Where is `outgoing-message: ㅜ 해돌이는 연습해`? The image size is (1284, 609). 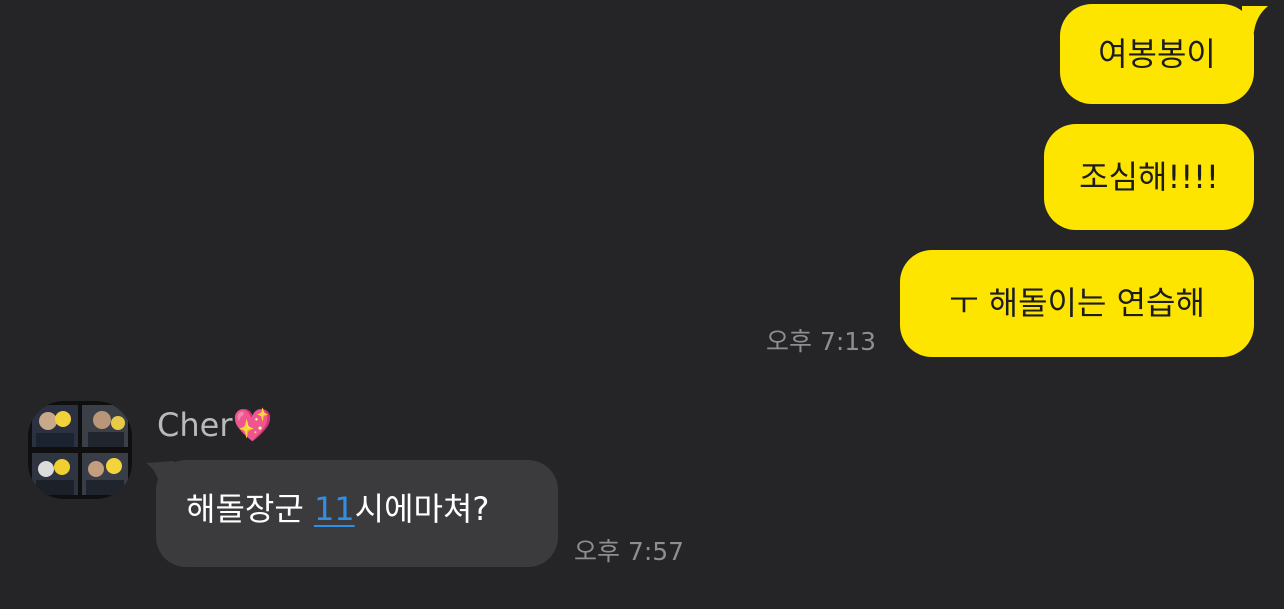 outgoing-message: ㅜ 해돌이는 연습해 is located at coordinates (1077, 303).